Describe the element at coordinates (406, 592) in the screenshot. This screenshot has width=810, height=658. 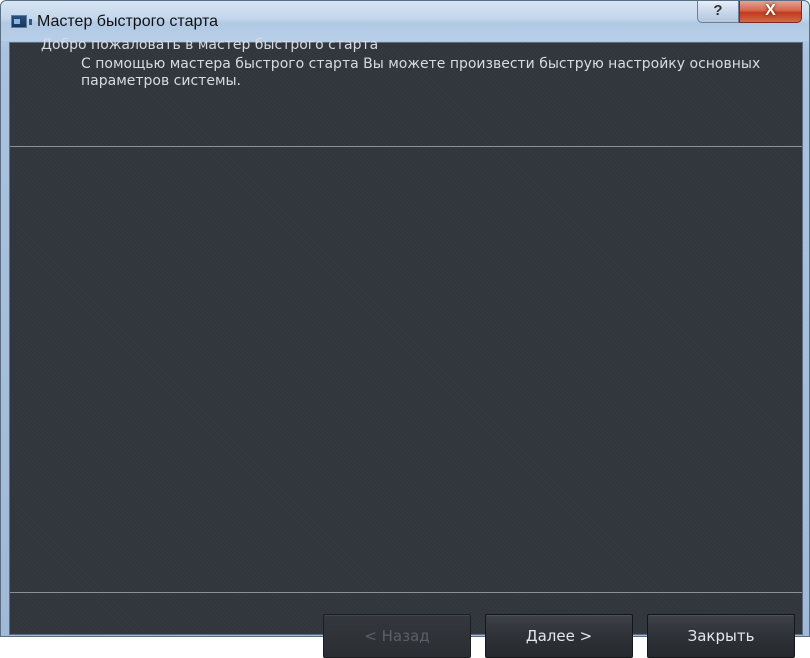
I see `footer-divider` at that location.